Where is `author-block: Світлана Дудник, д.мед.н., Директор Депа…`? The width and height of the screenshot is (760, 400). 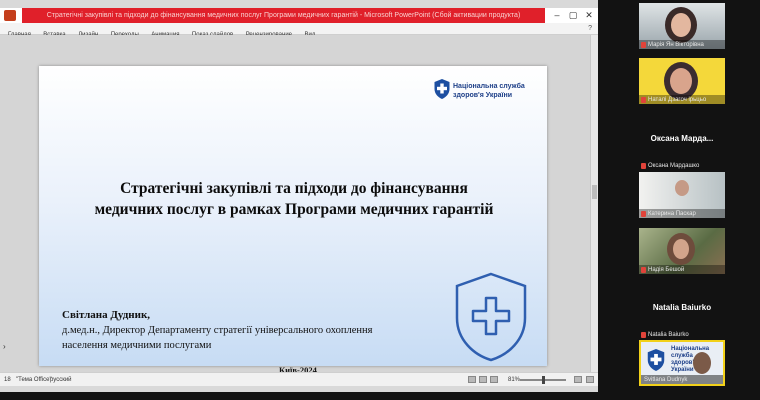 author-block: Світлана Дудник, д.мед.н., Директор Депа… is located at coordinates (262, 330).